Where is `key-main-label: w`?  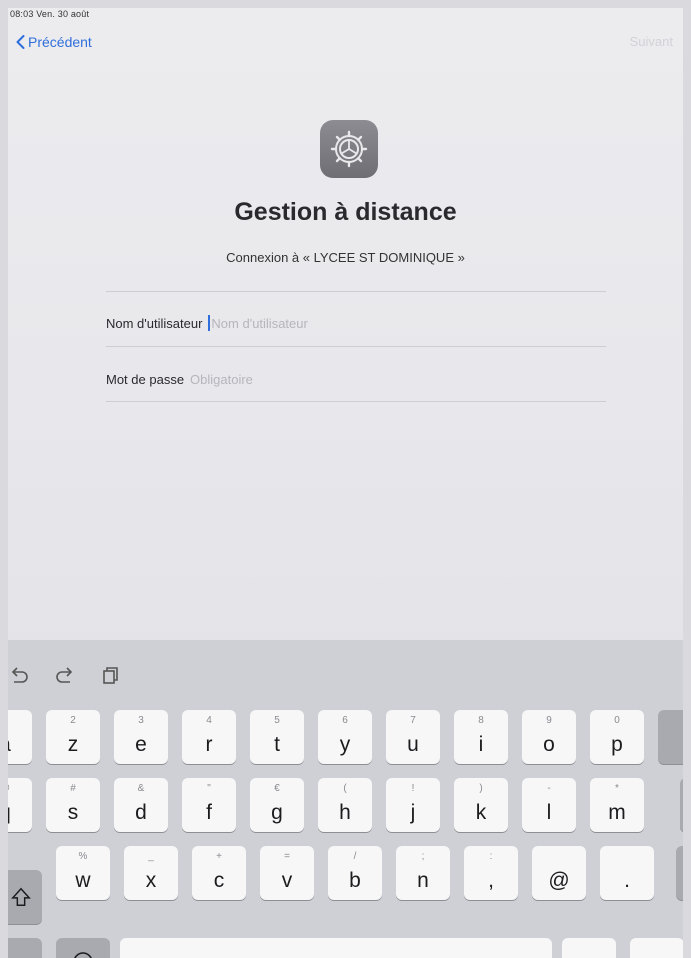
key-main-label: w is located at coordinates (83, 880).